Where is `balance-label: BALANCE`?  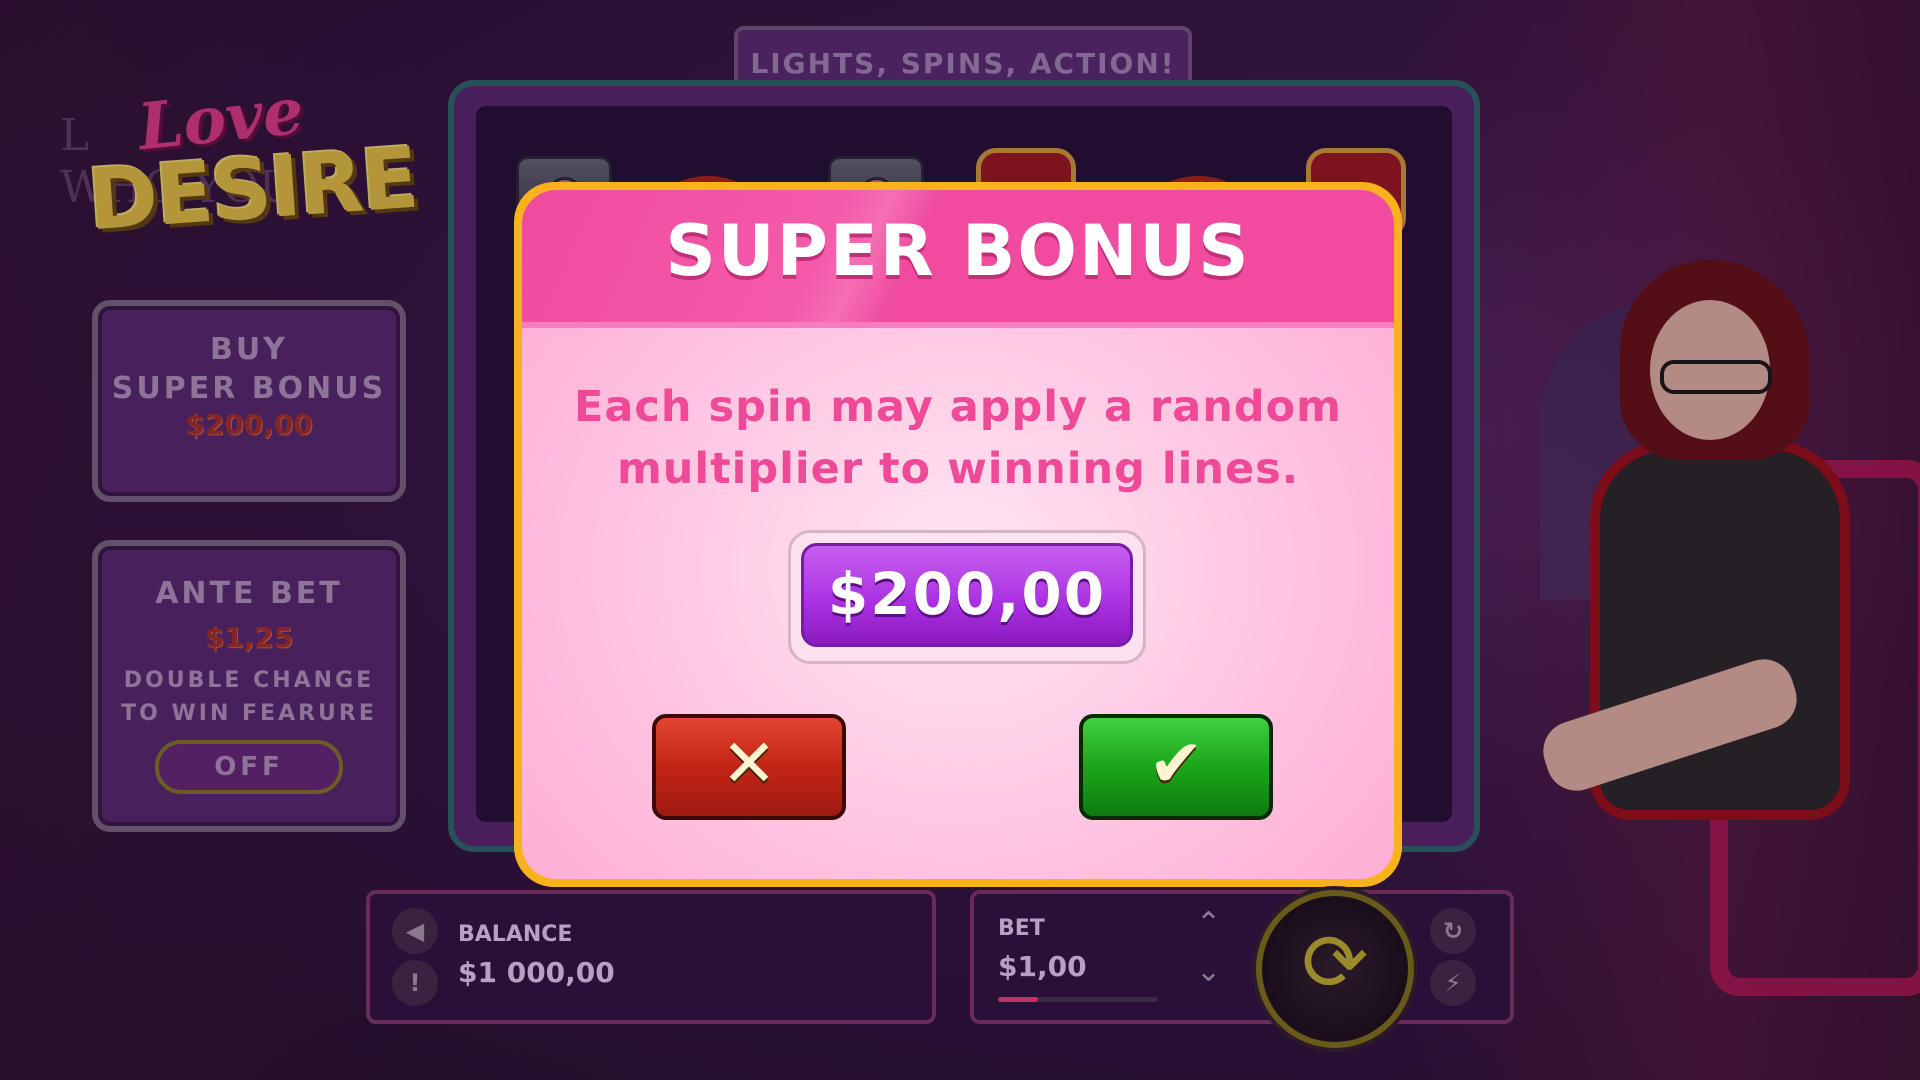
balance-label: BALANCE is located at coordinates (515, 934).